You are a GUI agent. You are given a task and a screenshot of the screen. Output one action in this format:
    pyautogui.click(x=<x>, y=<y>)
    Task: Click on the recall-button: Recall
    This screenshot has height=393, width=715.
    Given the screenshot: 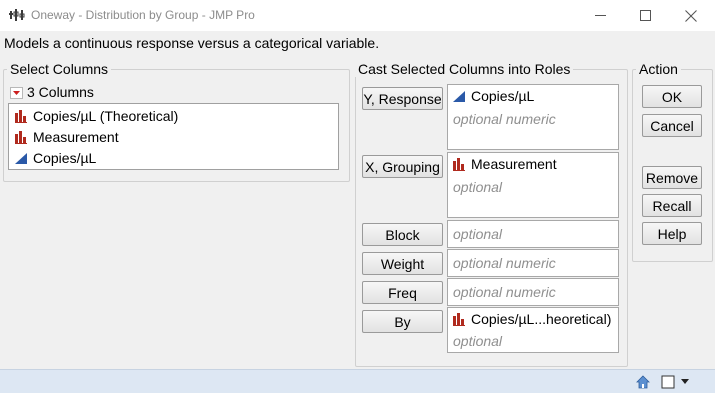 What is the action you would take?
    pyautogui.click(x=672, y=205)
    